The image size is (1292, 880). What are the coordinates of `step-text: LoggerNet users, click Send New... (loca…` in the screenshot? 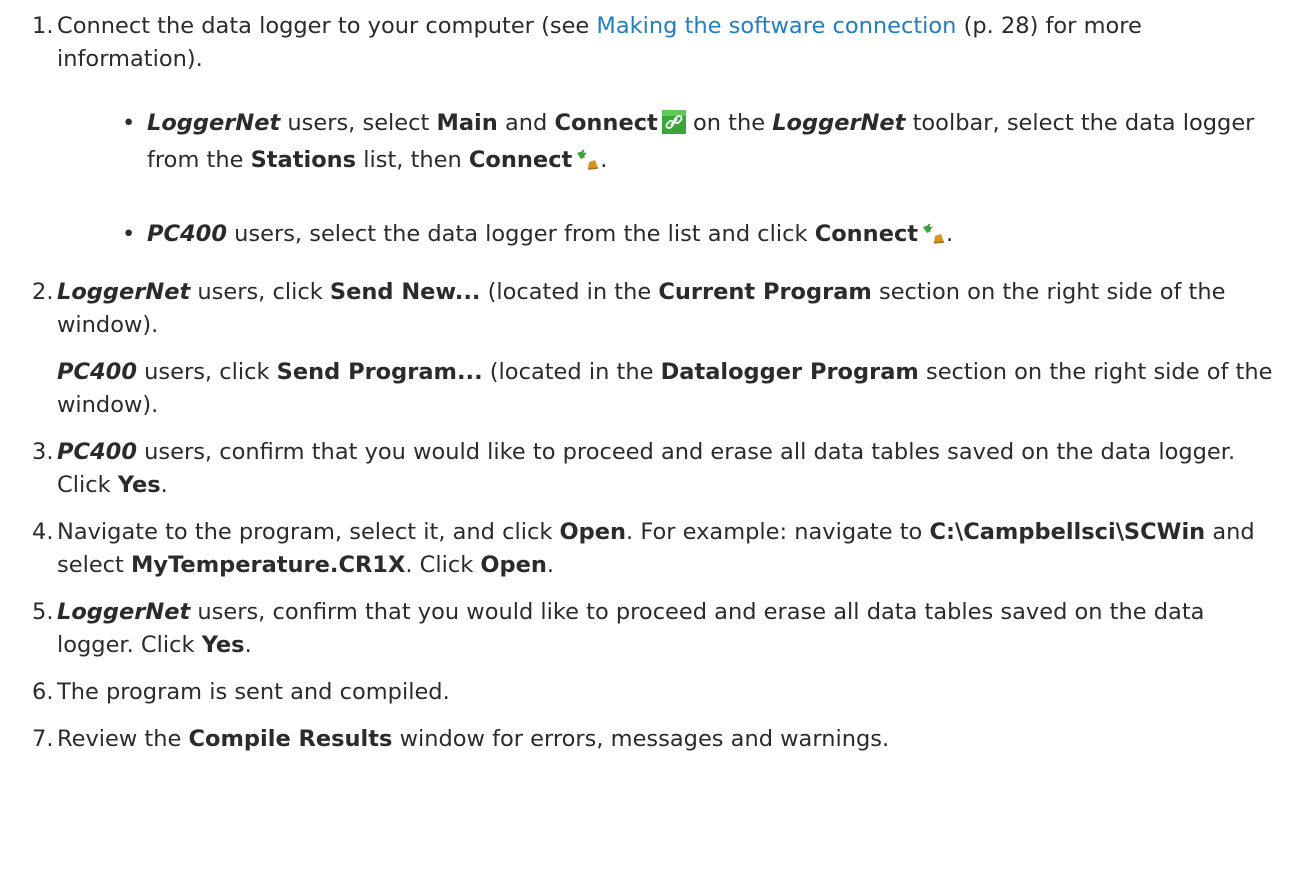 It's located at (641, 308).